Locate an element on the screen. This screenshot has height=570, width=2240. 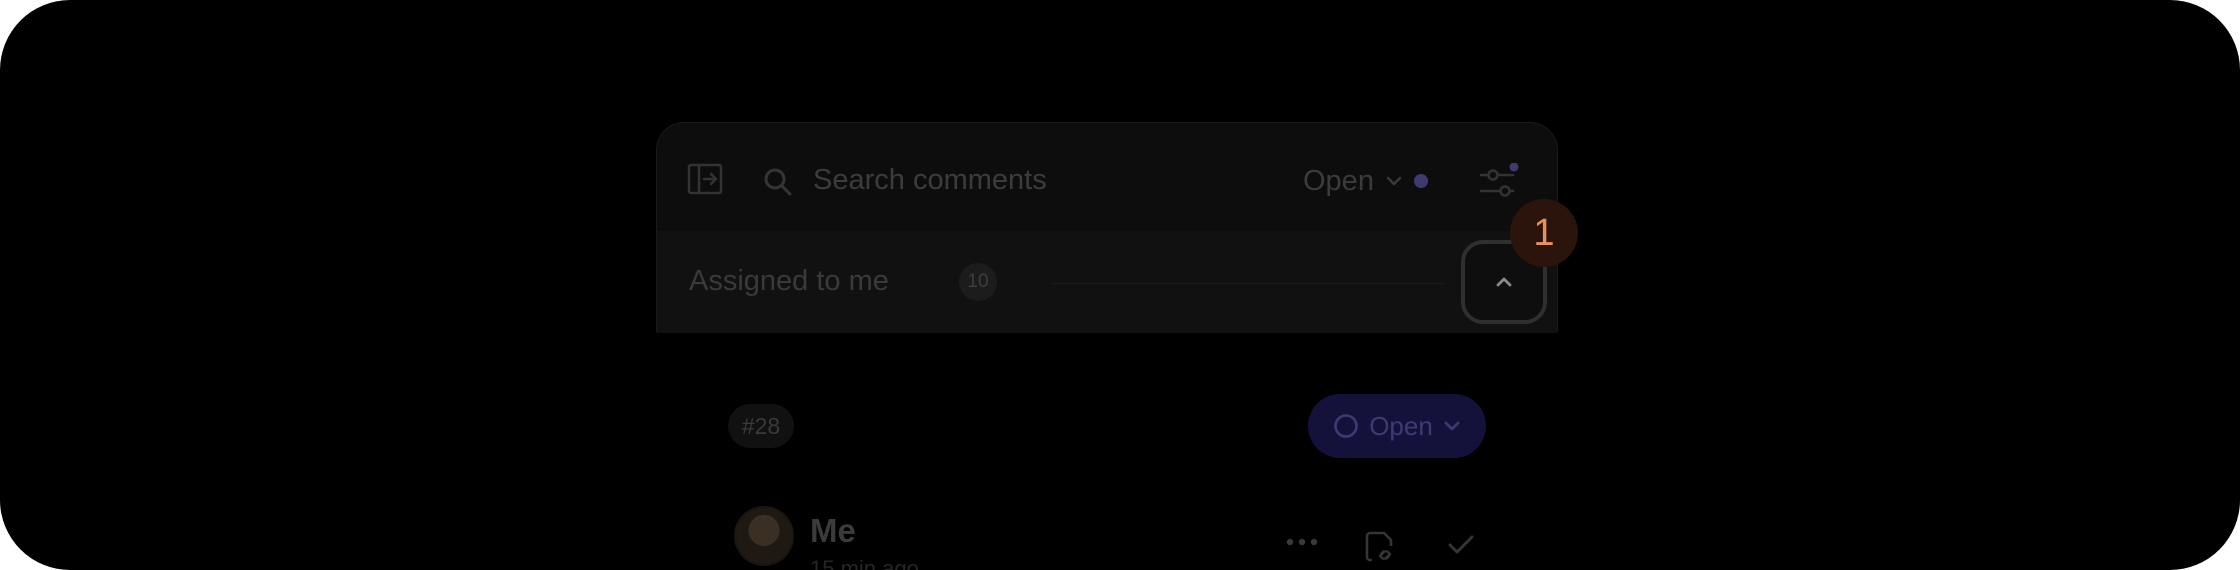
comment-status-dropdown: Open is located at coordinates (1397, 426).